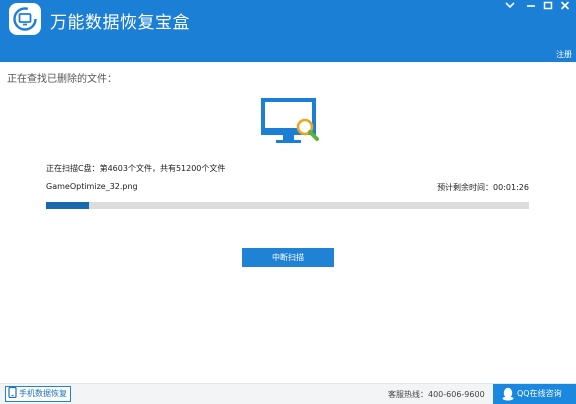  I want to click on phone-icon, so click(12, 392).